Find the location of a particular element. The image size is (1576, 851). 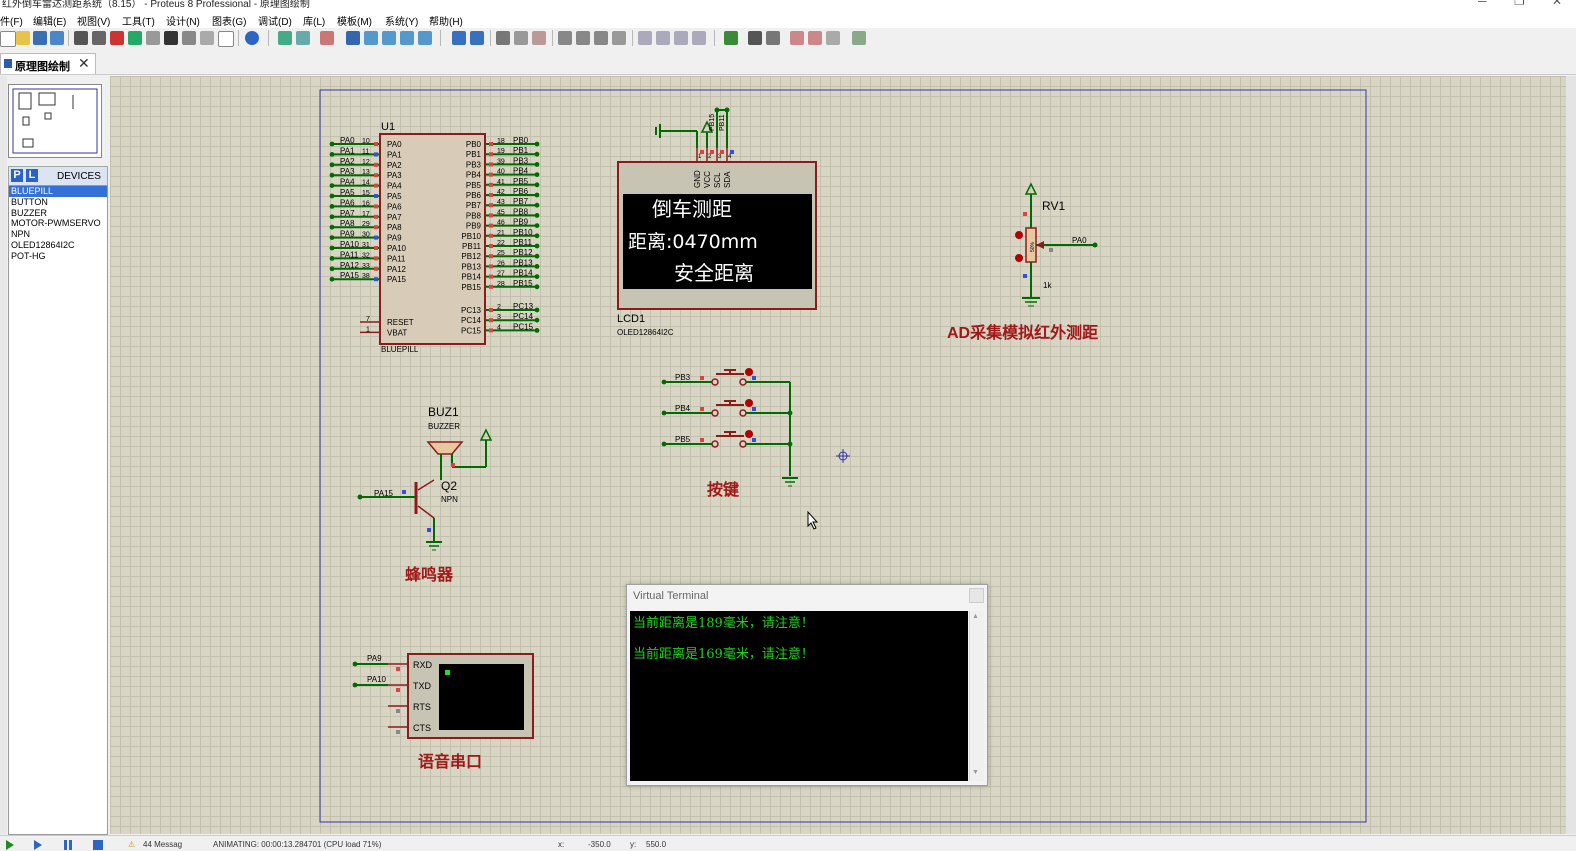

lcd-pin-name: GND is located at coordinates (697, 179).